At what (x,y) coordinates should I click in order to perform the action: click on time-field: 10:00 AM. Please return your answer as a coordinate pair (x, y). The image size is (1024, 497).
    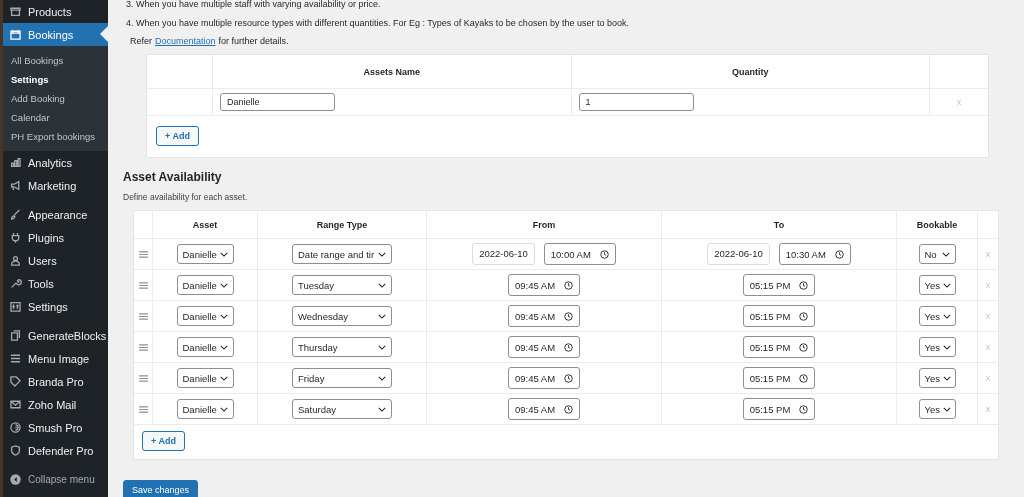
    Looking at the image, I should click on (579, 254).